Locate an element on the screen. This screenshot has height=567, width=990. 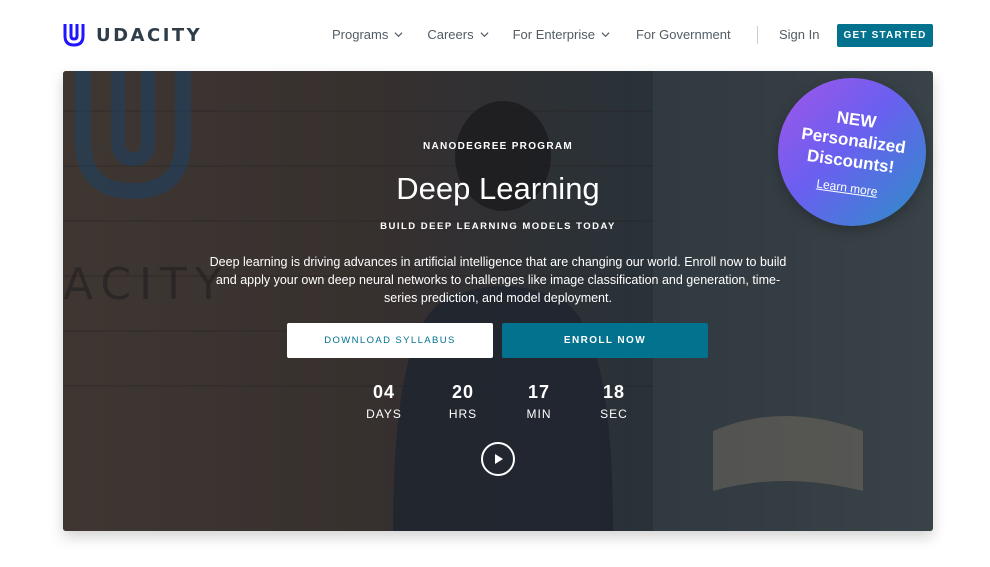
countdown-label: HRS is located at coordinates (463, 414).